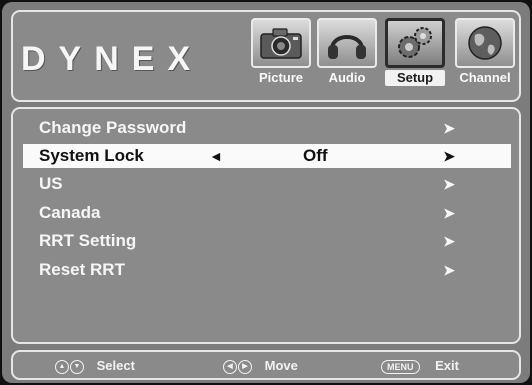 The width and height of the screenshot is (532, 385). I want to click on footer-panel: ▲ ▼ Select ◀ ▶ Move MENU Exit, so click(266, 365).